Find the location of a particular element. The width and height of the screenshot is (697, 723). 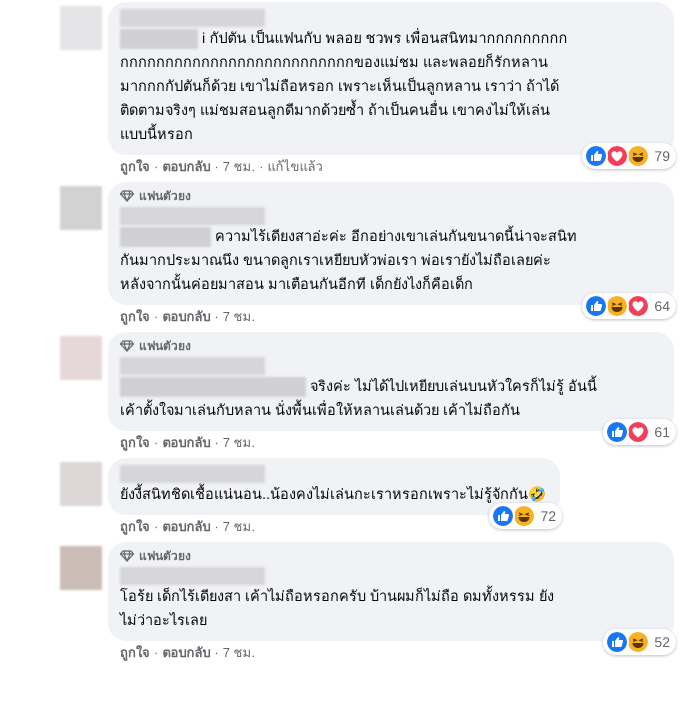

comment-text: กกกกกกกกกกกกกกกกกกกกกกกกกกของแม่ชม และพลอยก็รักหลาน มากกกกัปตันก็ด้วย เขาไม่ถือหรอก เพราะเห็นเป็นลูกหลาน เราว่า ถ้าได้ ติดตามจริงๆ แม่ชมสอนลูกดีมากด้วยซ้ำ ถ้าเป็นคนอื่น เขาคงไม่ให้เล่น แบบนี้หรอก is located at coordinates (340, 98).